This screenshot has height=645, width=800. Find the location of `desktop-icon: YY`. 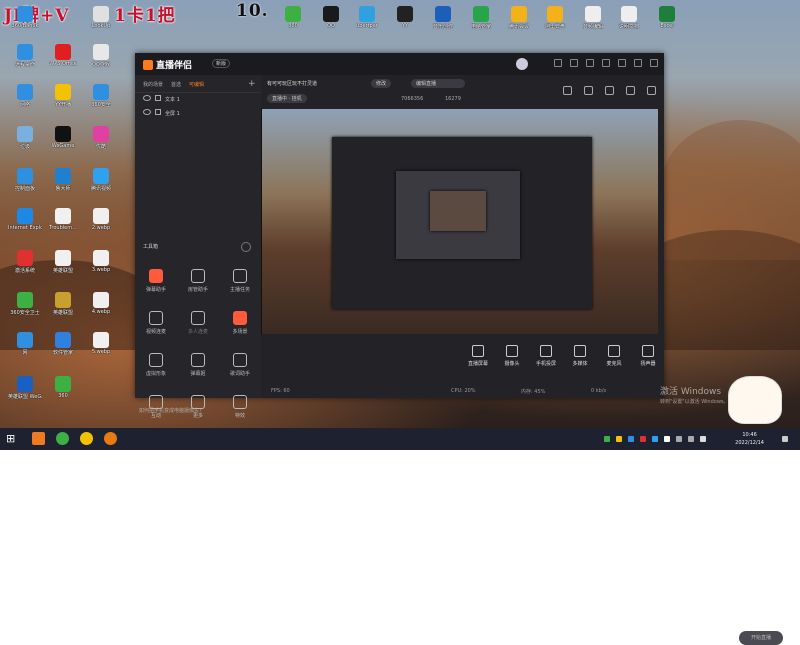

desktop-icon: YY is located at coordinates (405, 17).